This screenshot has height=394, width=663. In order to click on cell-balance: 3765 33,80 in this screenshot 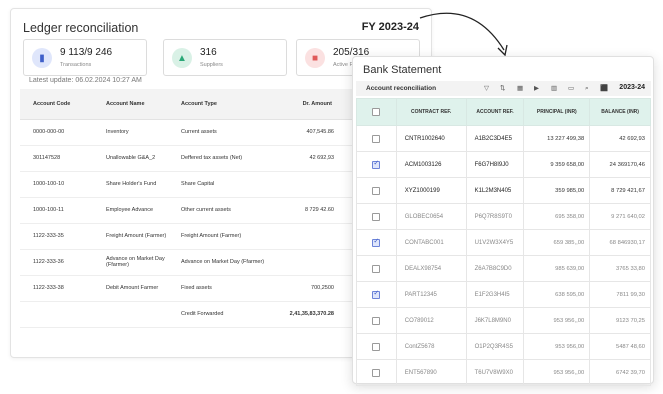, I will do `click(620, 268)`.